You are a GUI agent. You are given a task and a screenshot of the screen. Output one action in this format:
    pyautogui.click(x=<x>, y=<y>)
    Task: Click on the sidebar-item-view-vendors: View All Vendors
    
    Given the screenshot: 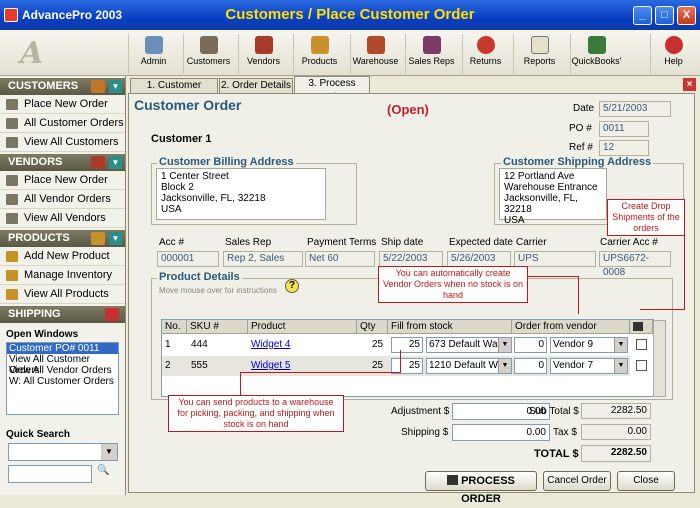 What is the action you would take?
    pyautogui.click(x=62, y=218)
    